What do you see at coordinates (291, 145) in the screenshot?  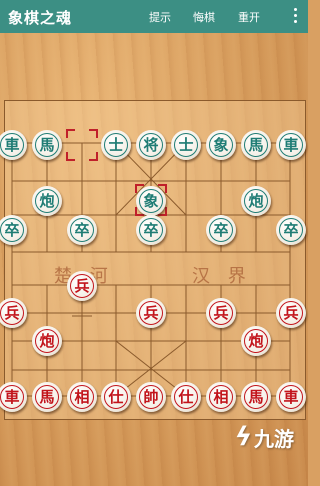 I see `teal-chariot-piece: 車` at bounding box center [291, 145].